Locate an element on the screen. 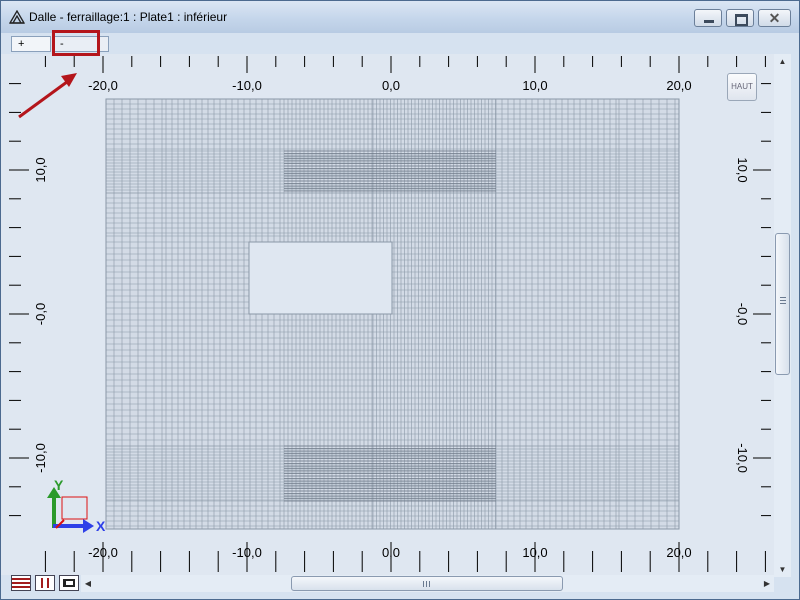 This screenshot has height=600, width=800. x-tick-label-top: 10,0 is located at coordinates (534, 85).